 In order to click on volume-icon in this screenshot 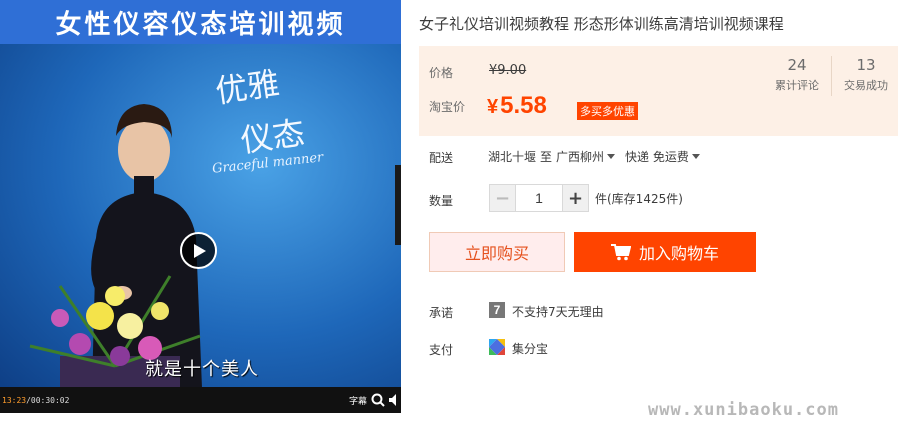, I will do `click(393, 400)`.